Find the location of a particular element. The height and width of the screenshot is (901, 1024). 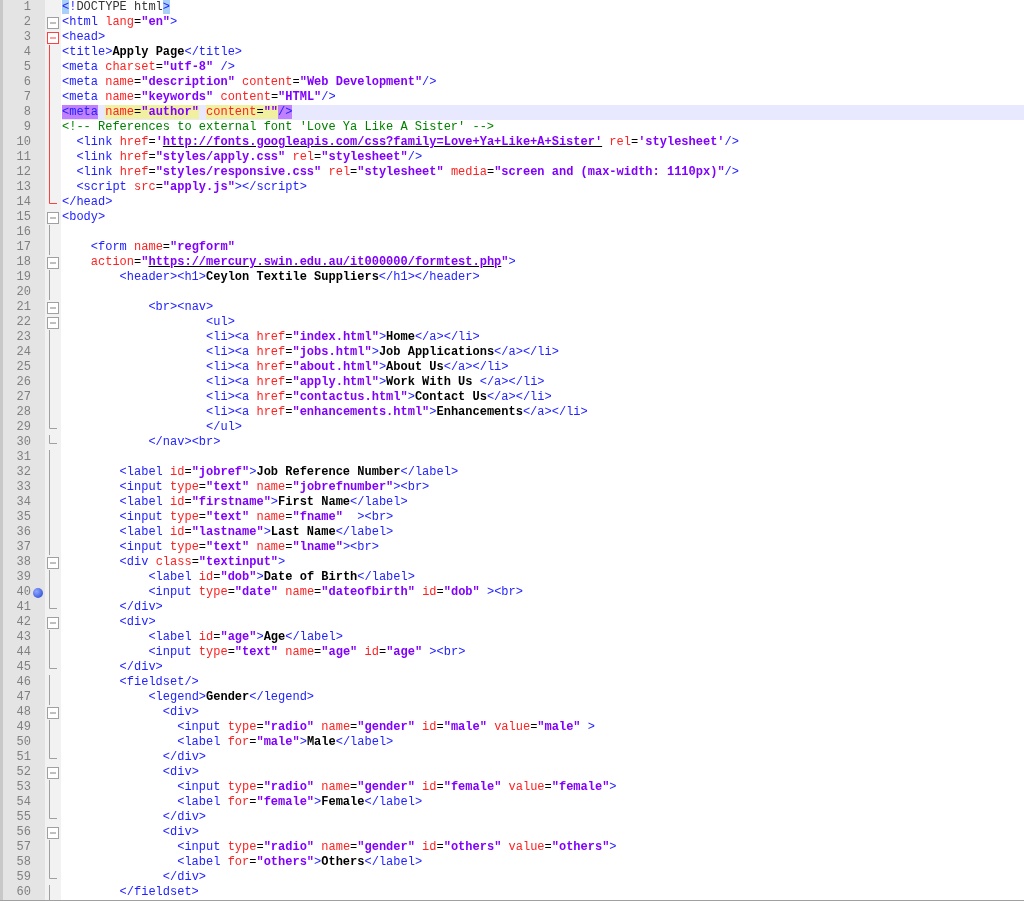

code-line: </head> is located at coordinates (87, 202).